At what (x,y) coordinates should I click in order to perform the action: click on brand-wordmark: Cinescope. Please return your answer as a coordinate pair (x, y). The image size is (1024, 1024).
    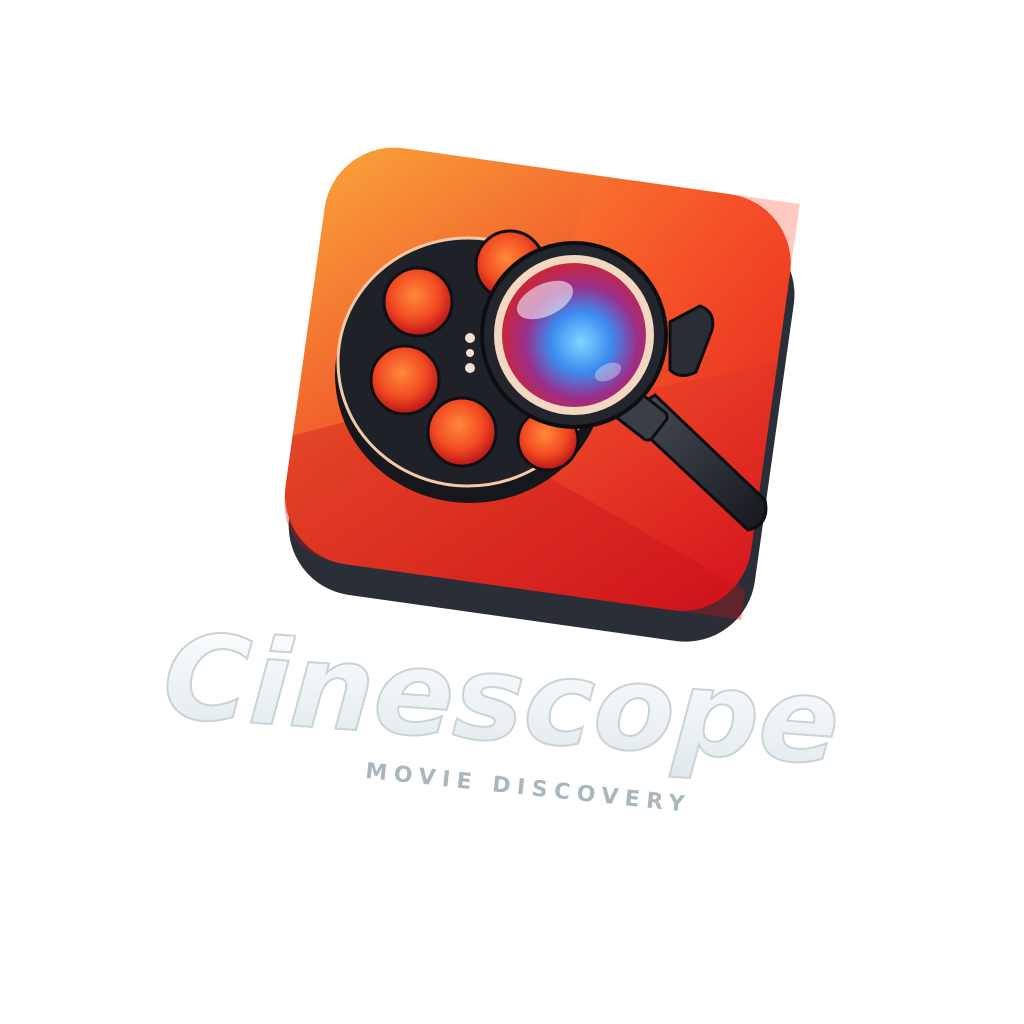
    Looking at the image, I should click on (501, 699).